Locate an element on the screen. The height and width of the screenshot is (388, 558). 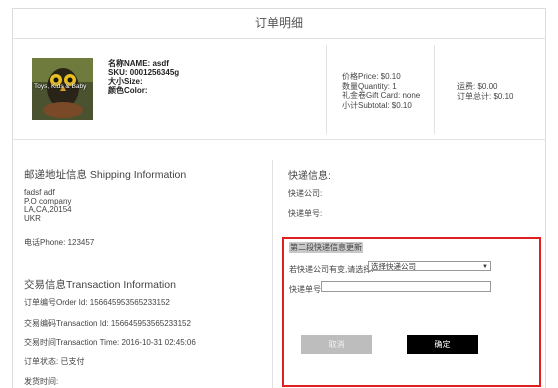
confirm-button: 确定 is located at coordinates (442, 344).